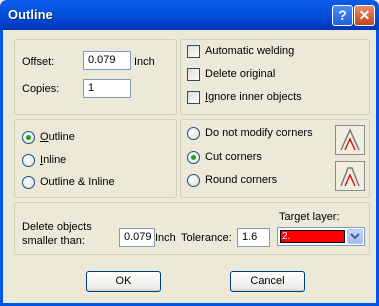  I want to click on target-layer-select: 2., so click(321, 236).